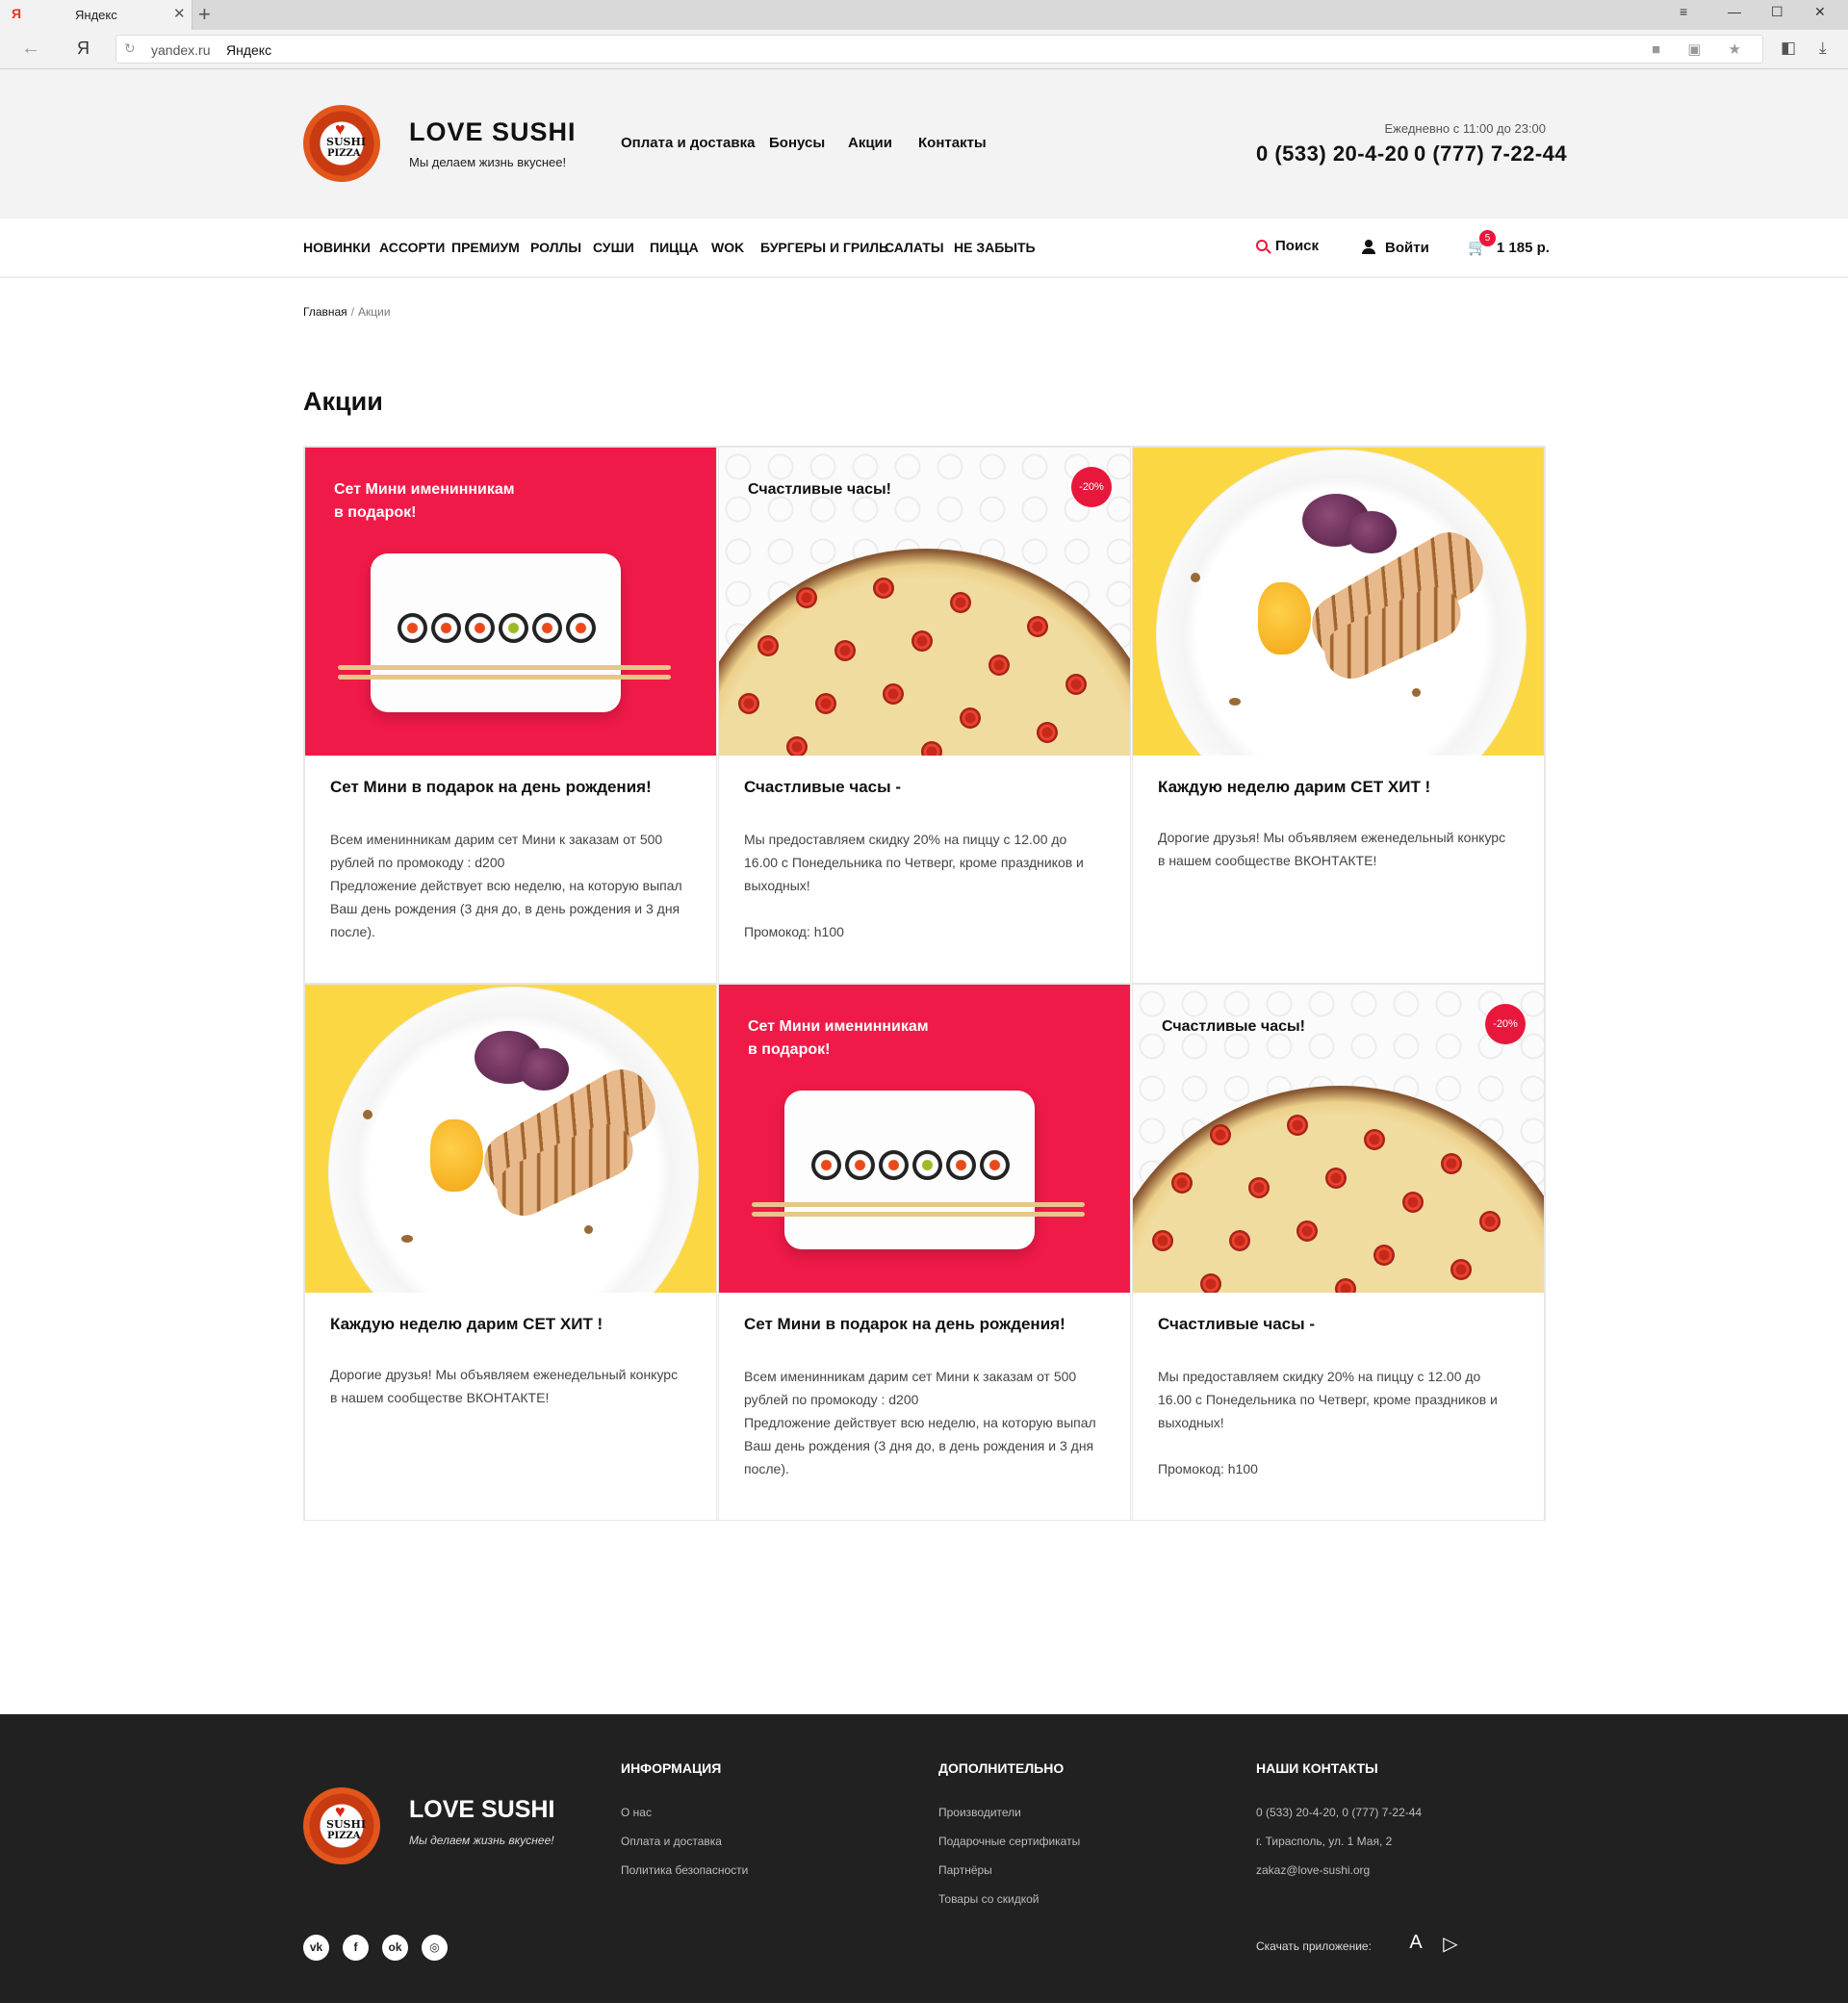 This screenshot has width=1848, height=2003. Describe the element at coordinates (988, 1899) in the screenshot. I see `footer-link-discounts: Товары со скидкой` at that location.